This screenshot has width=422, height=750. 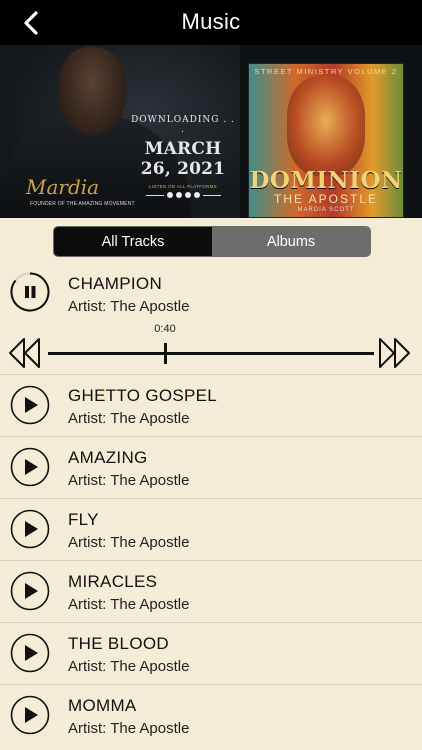 What do you see at coordinates (211, 653) in the screenshot?
I see `track-row: THE BLOOD Artist: The Apostle` at bounding box center [211, 653].